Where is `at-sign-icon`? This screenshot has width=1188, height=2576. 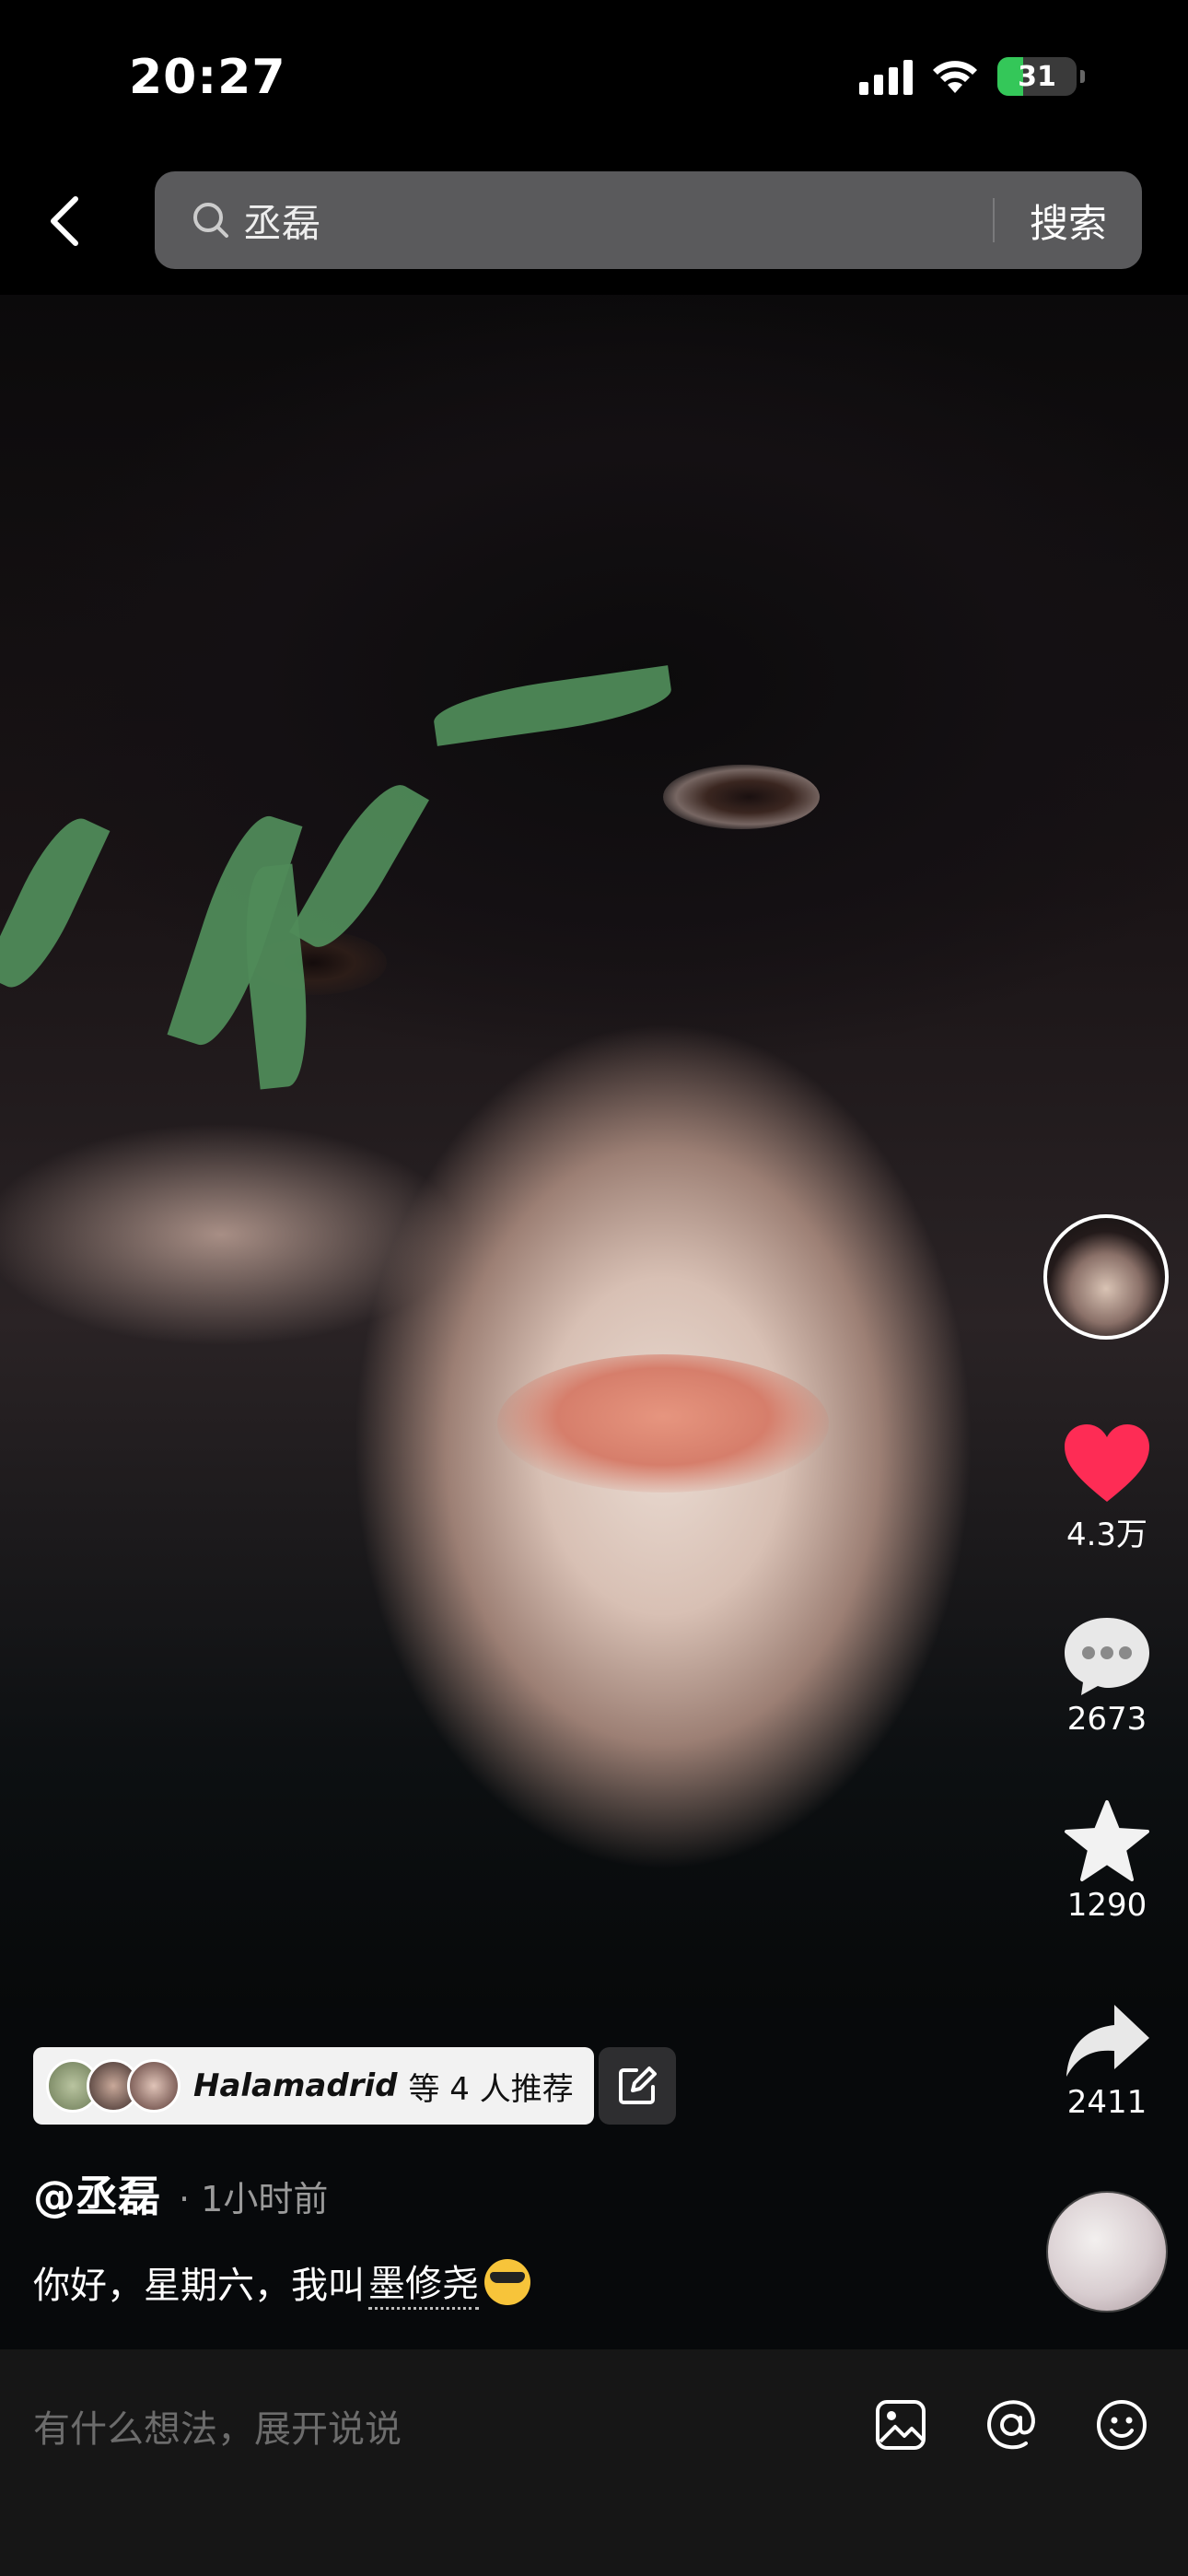 at-sign-icon is located at coordinates (1011, 2425).